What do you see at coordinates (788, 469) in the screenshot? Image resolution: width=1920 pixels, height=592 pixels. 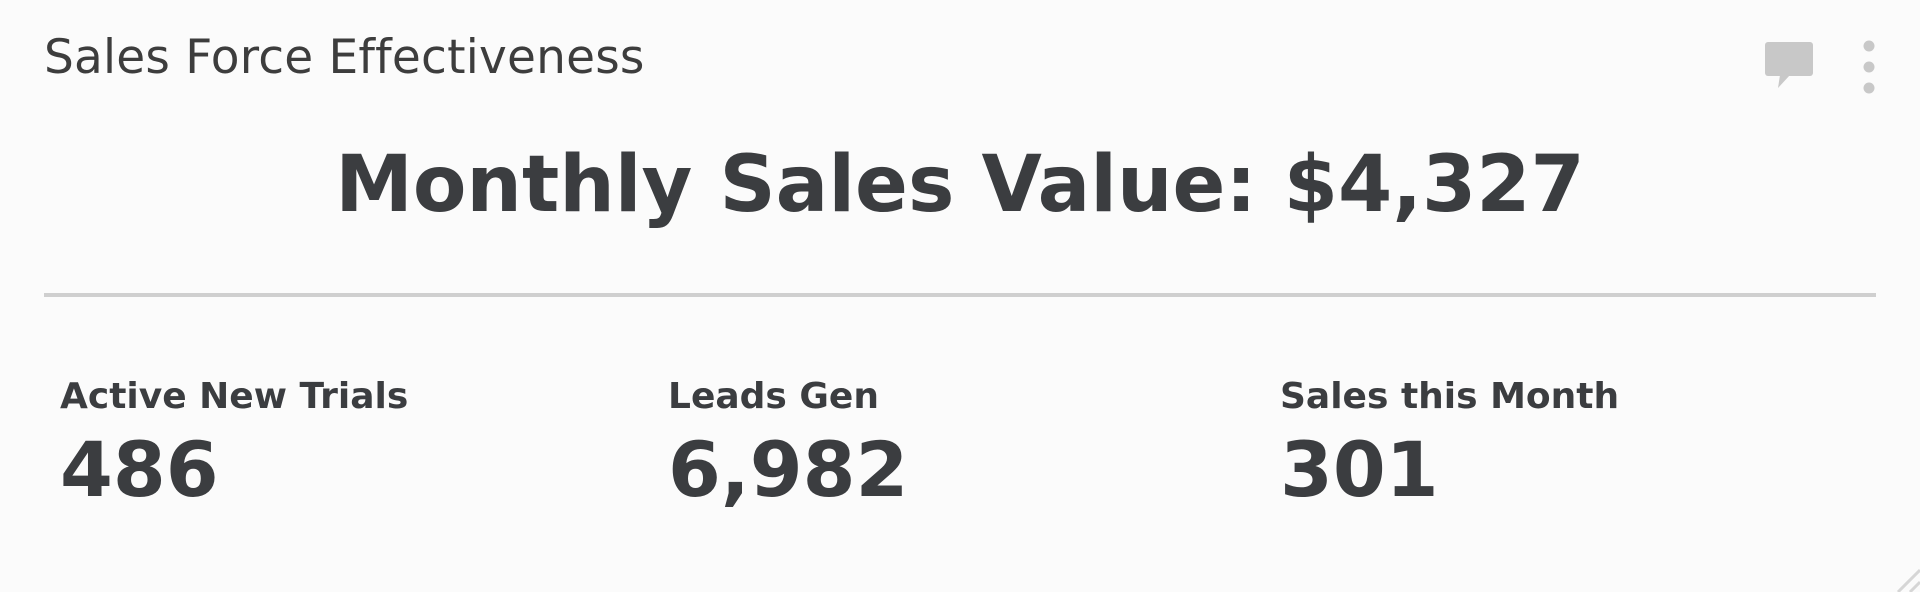 I see `metric-value: 6,982` at bounding box center [788, 469].